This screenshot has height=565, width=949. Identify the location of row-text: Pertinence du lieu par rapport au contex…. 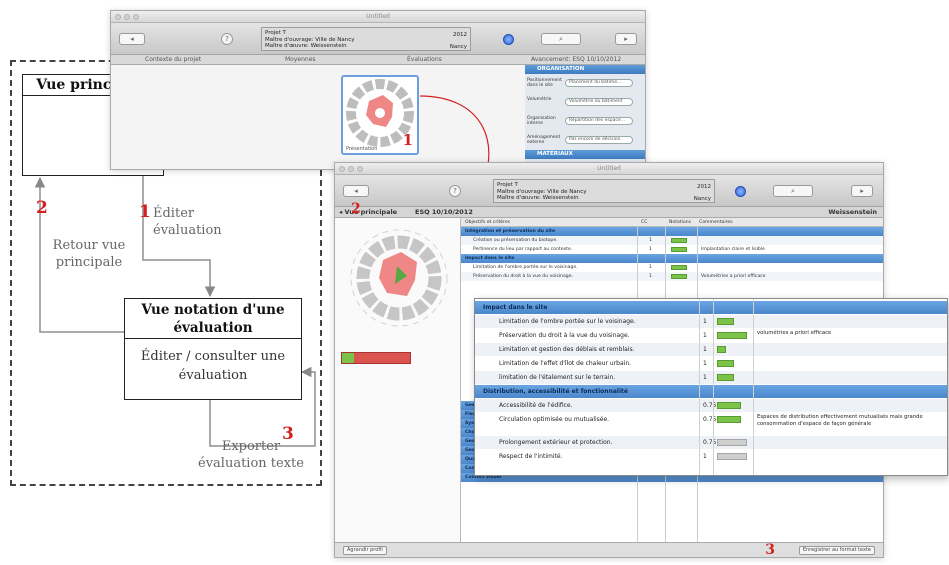
(523, 249).